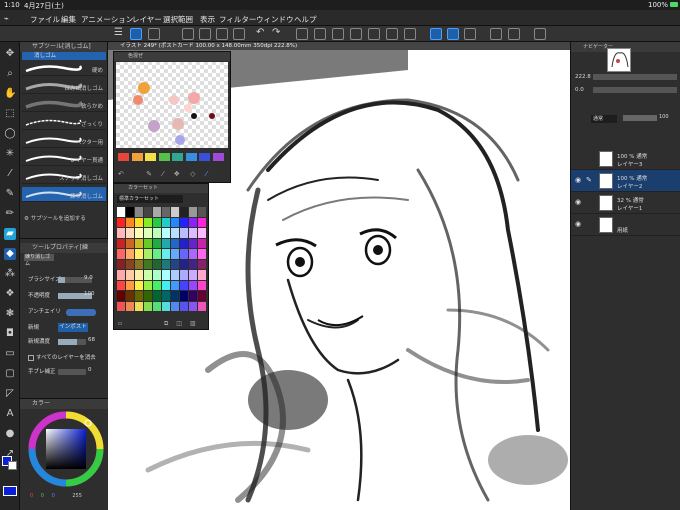 This screenshot has width=680, height=510. What do you see at coordinates (625, 181) in the screenshot?
I see `layer-row-selected: ◉ ✎ 100 % 通常 レイヤー2` at bounding box center [625, 181].